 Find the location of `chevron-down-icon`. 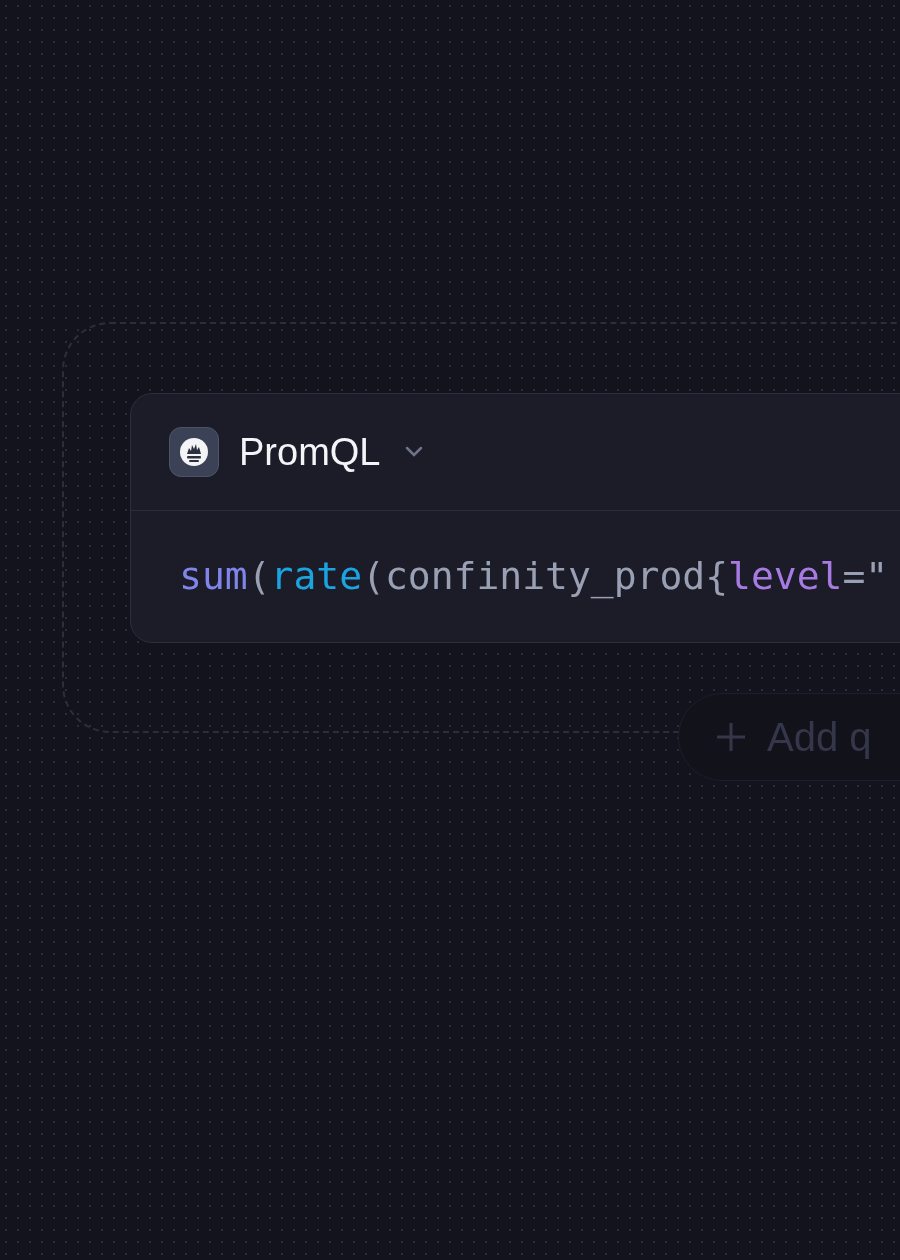

chevron-down-icon is located at coordinates (414, 452).